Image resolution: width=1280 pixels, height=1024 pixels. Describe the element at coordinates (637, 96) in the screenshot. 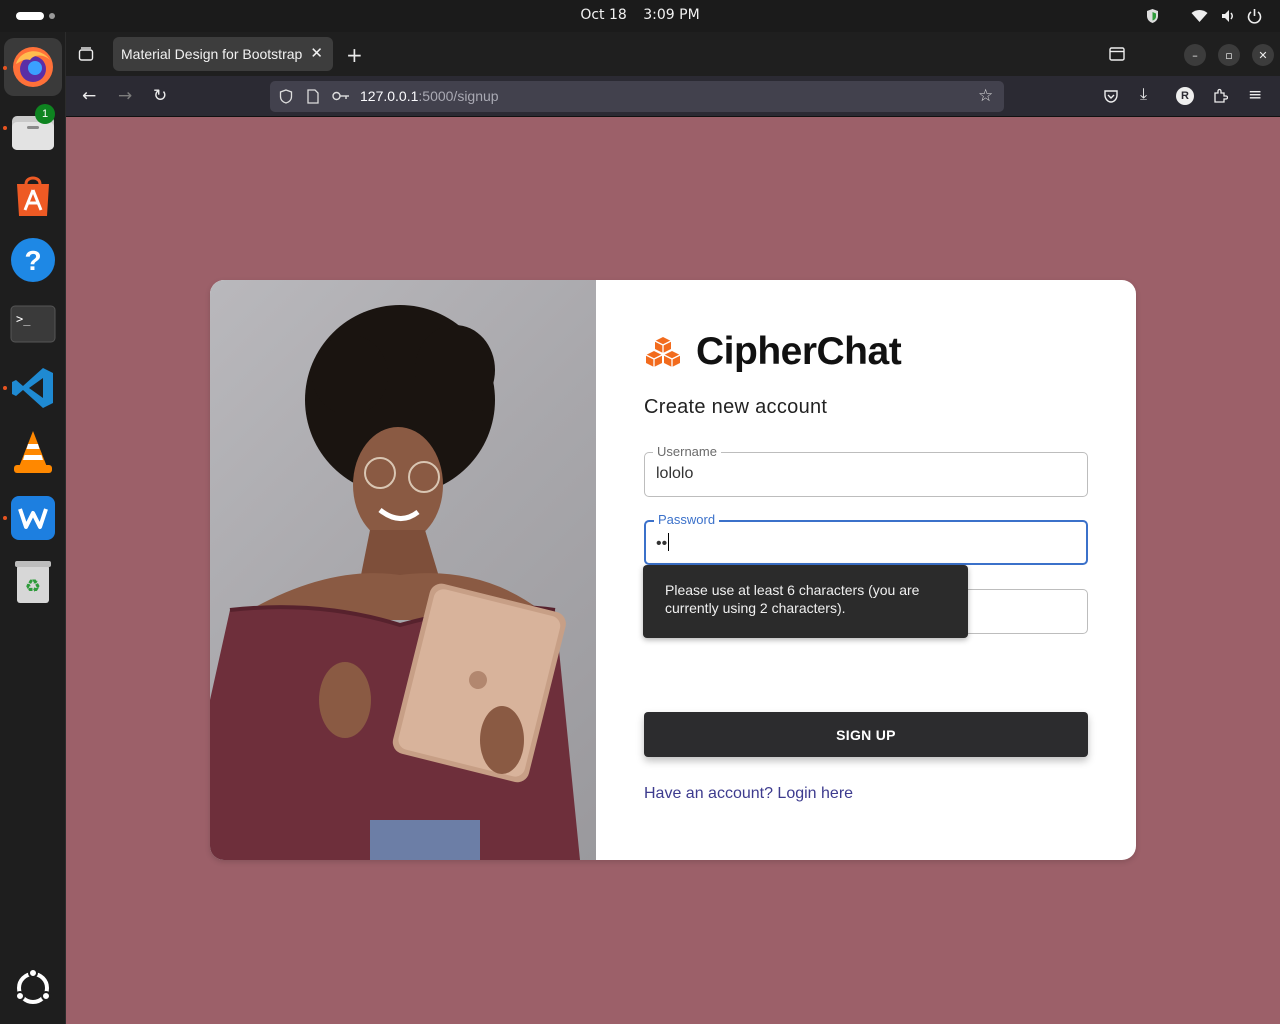

I see `url-bar: 127.0.0.1:5000/signup ☆` at that location.